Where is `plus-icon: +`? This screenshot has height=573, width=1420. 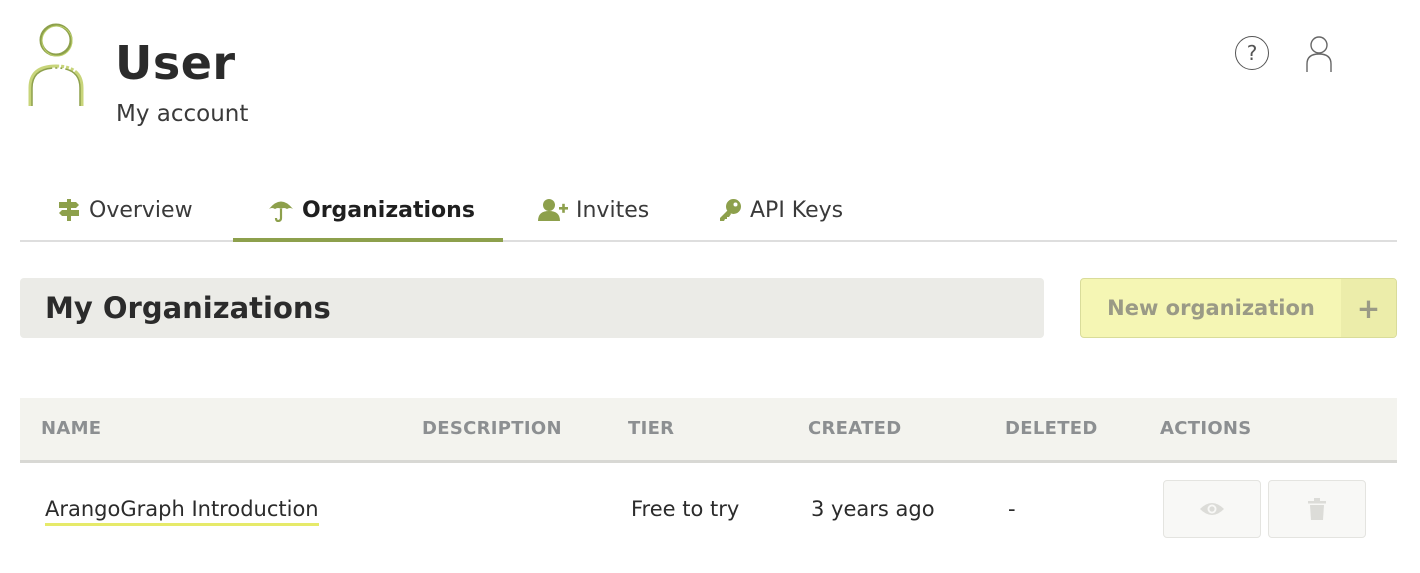 plus-icon: + is located at coordinates (1368, 308).